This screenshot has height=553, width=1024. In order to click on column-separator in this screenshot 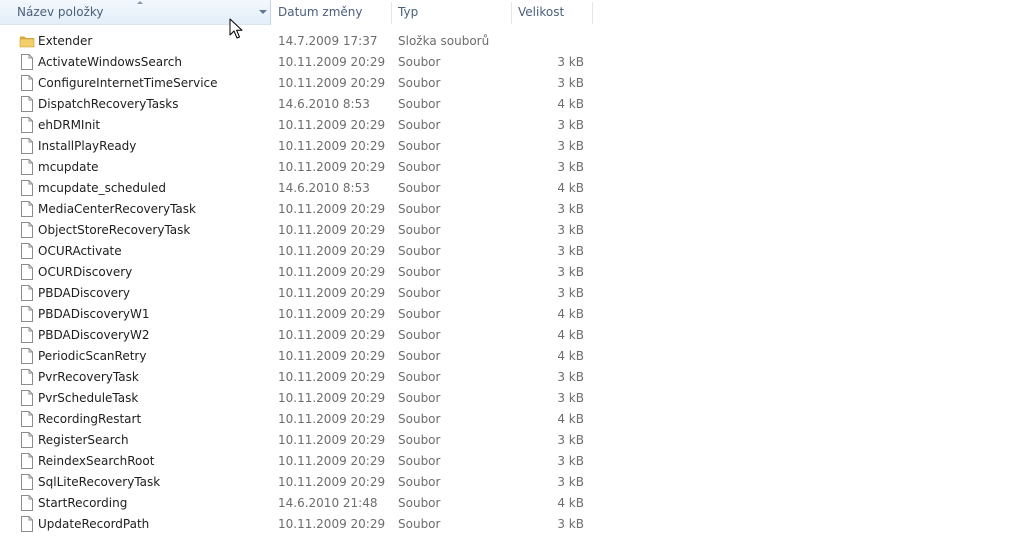, I will do `click(592, 13)`.